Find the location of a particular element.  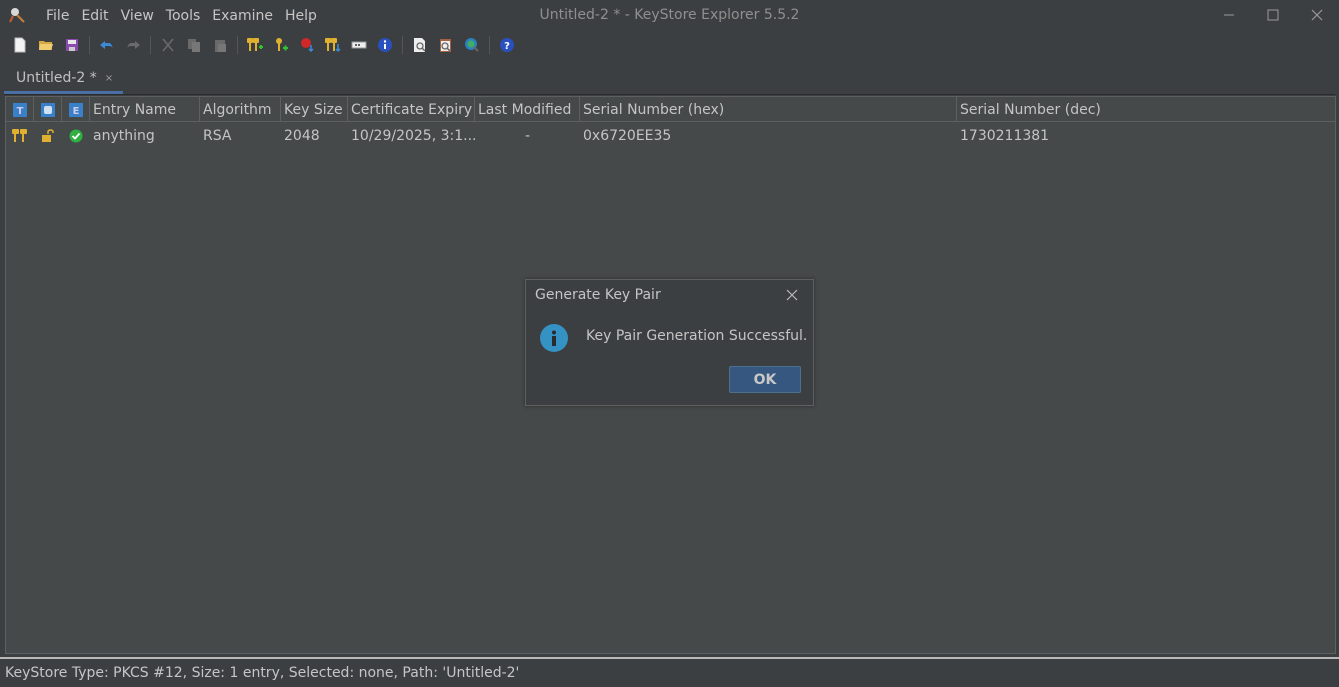

column-header-last-modified: Last Modified is located at coordinates (527, 109).